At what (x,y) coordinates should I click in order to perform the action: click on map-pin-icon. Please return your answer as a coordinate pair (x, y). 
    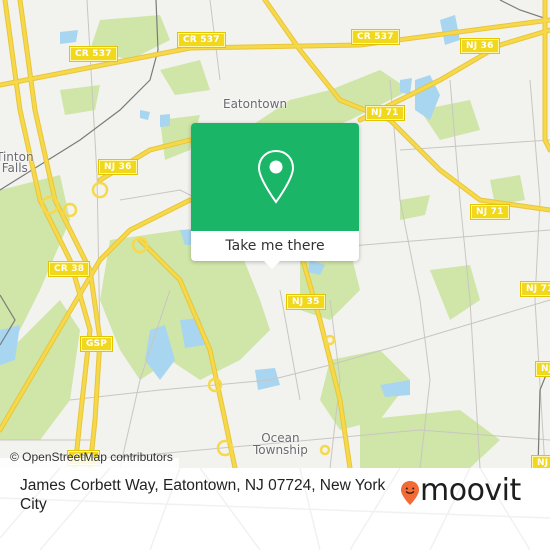
    Looking at the image, I should click on (276, 176).